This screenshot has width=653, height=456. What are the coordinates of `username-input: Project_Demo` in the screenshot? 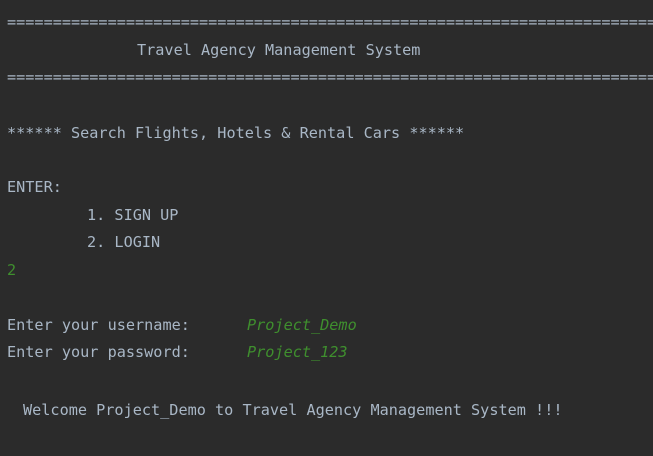 It's located at (302, 325).